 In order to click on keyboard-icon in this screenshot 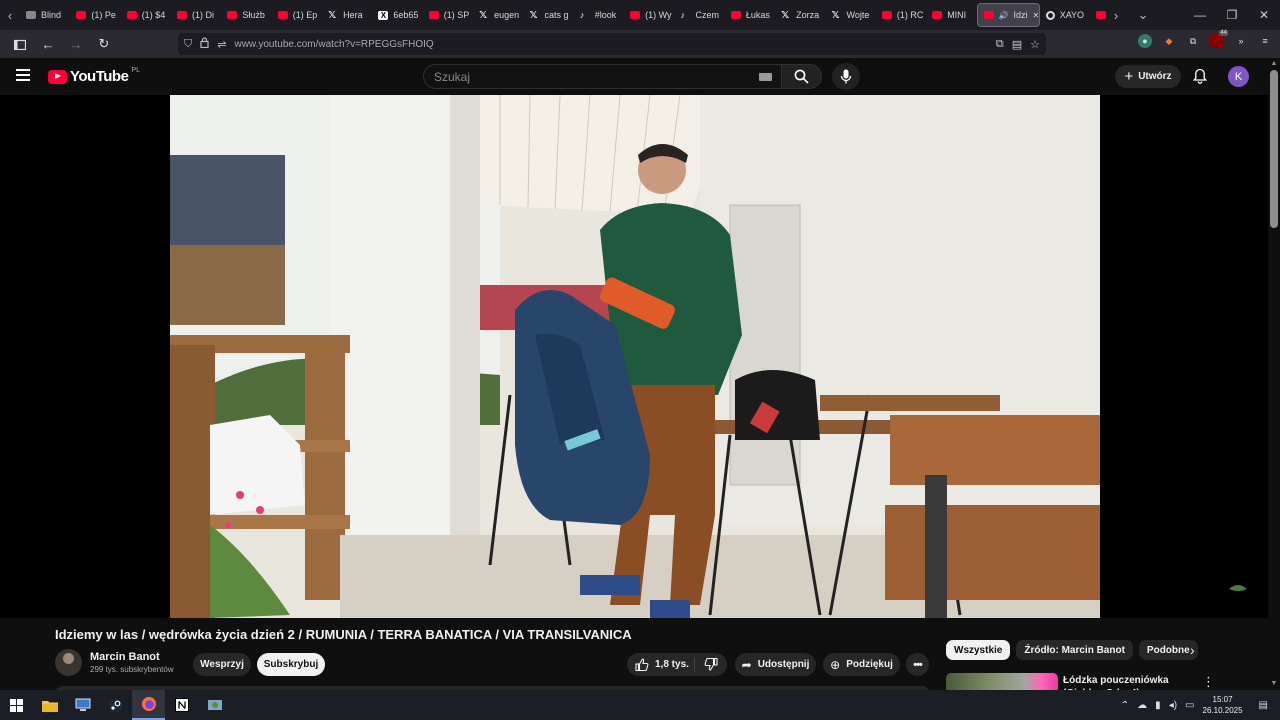, I will do `click(765, 77)`.